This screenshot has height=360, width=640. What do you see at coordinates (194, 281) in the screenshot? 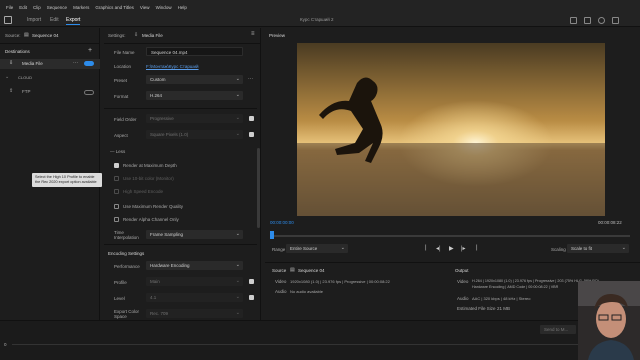
I see `profile-dropdown: Main ⌄` at bounding box center [194, 281].